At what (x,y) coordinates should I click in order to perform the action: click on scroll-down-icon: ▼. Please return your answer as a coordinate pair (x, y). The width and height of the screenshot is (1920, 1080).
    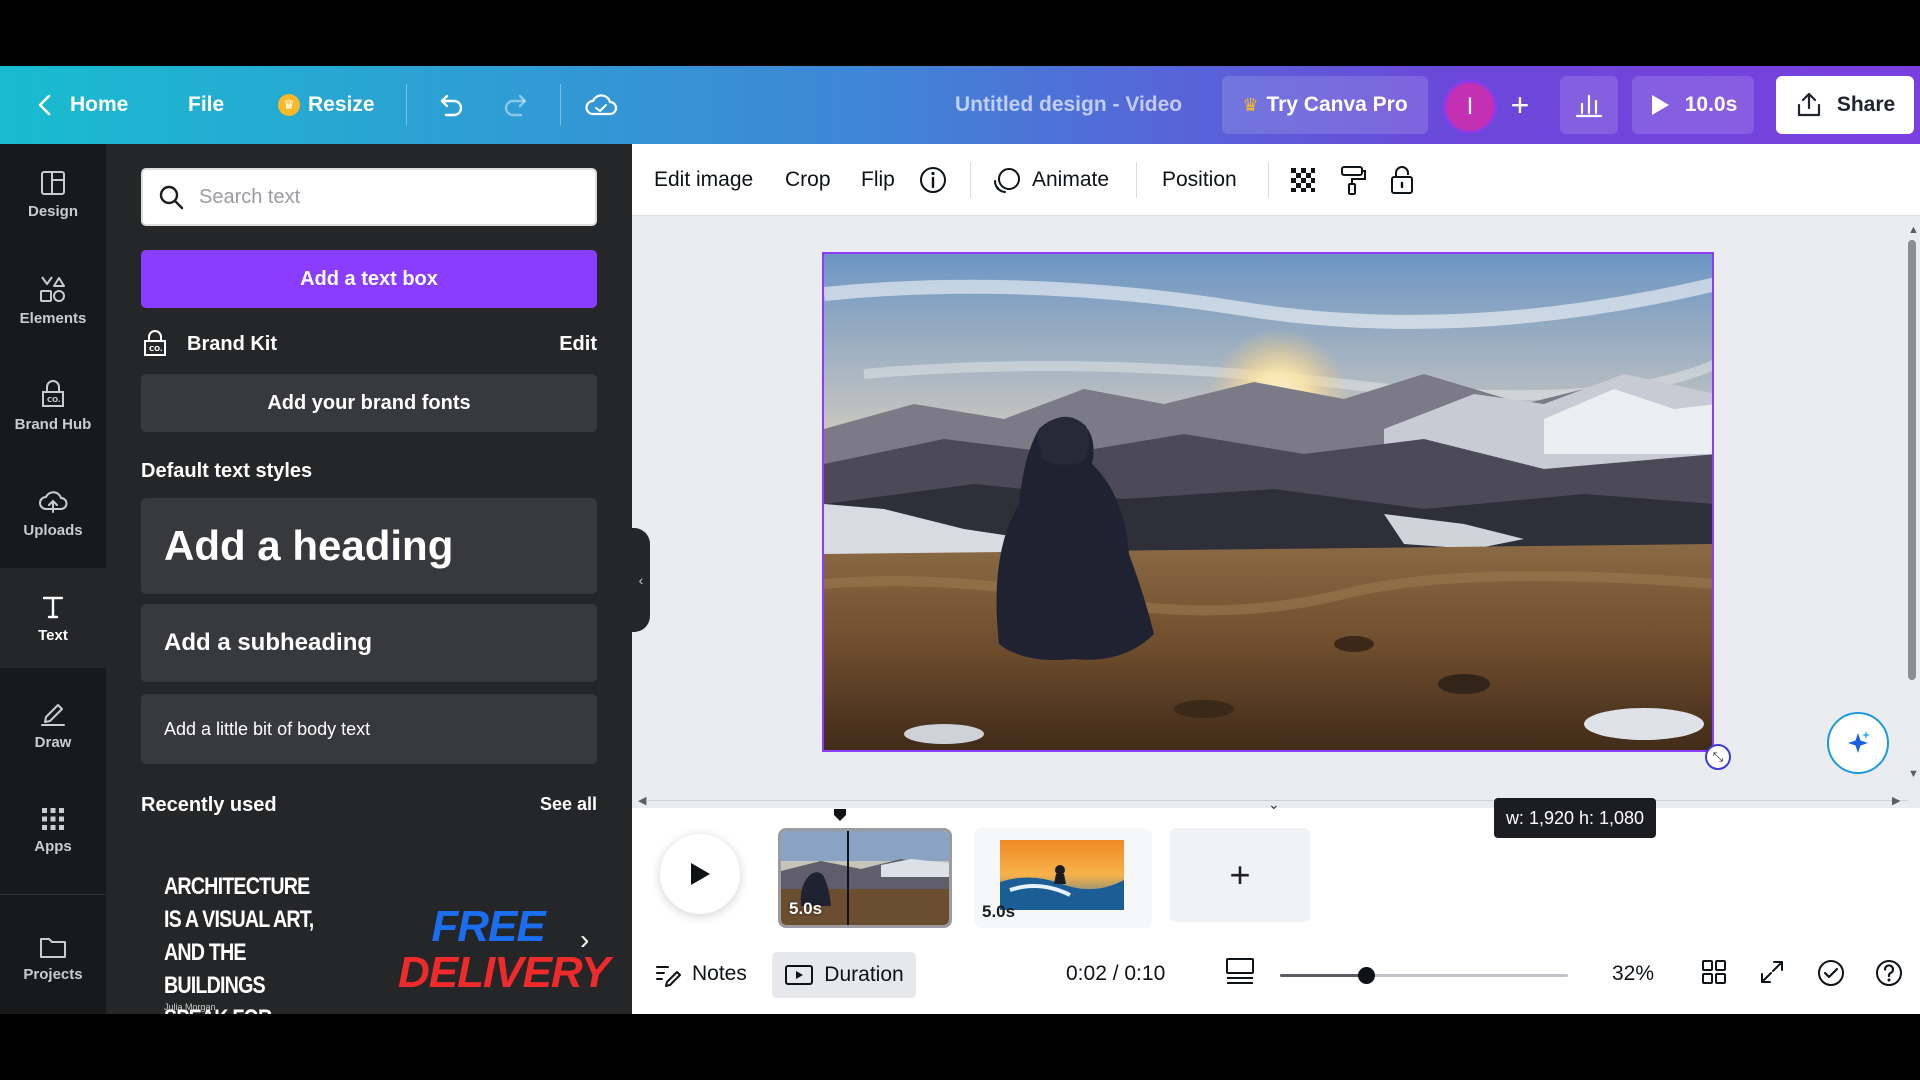
    Looking at the image, I should click on (1913, 774).